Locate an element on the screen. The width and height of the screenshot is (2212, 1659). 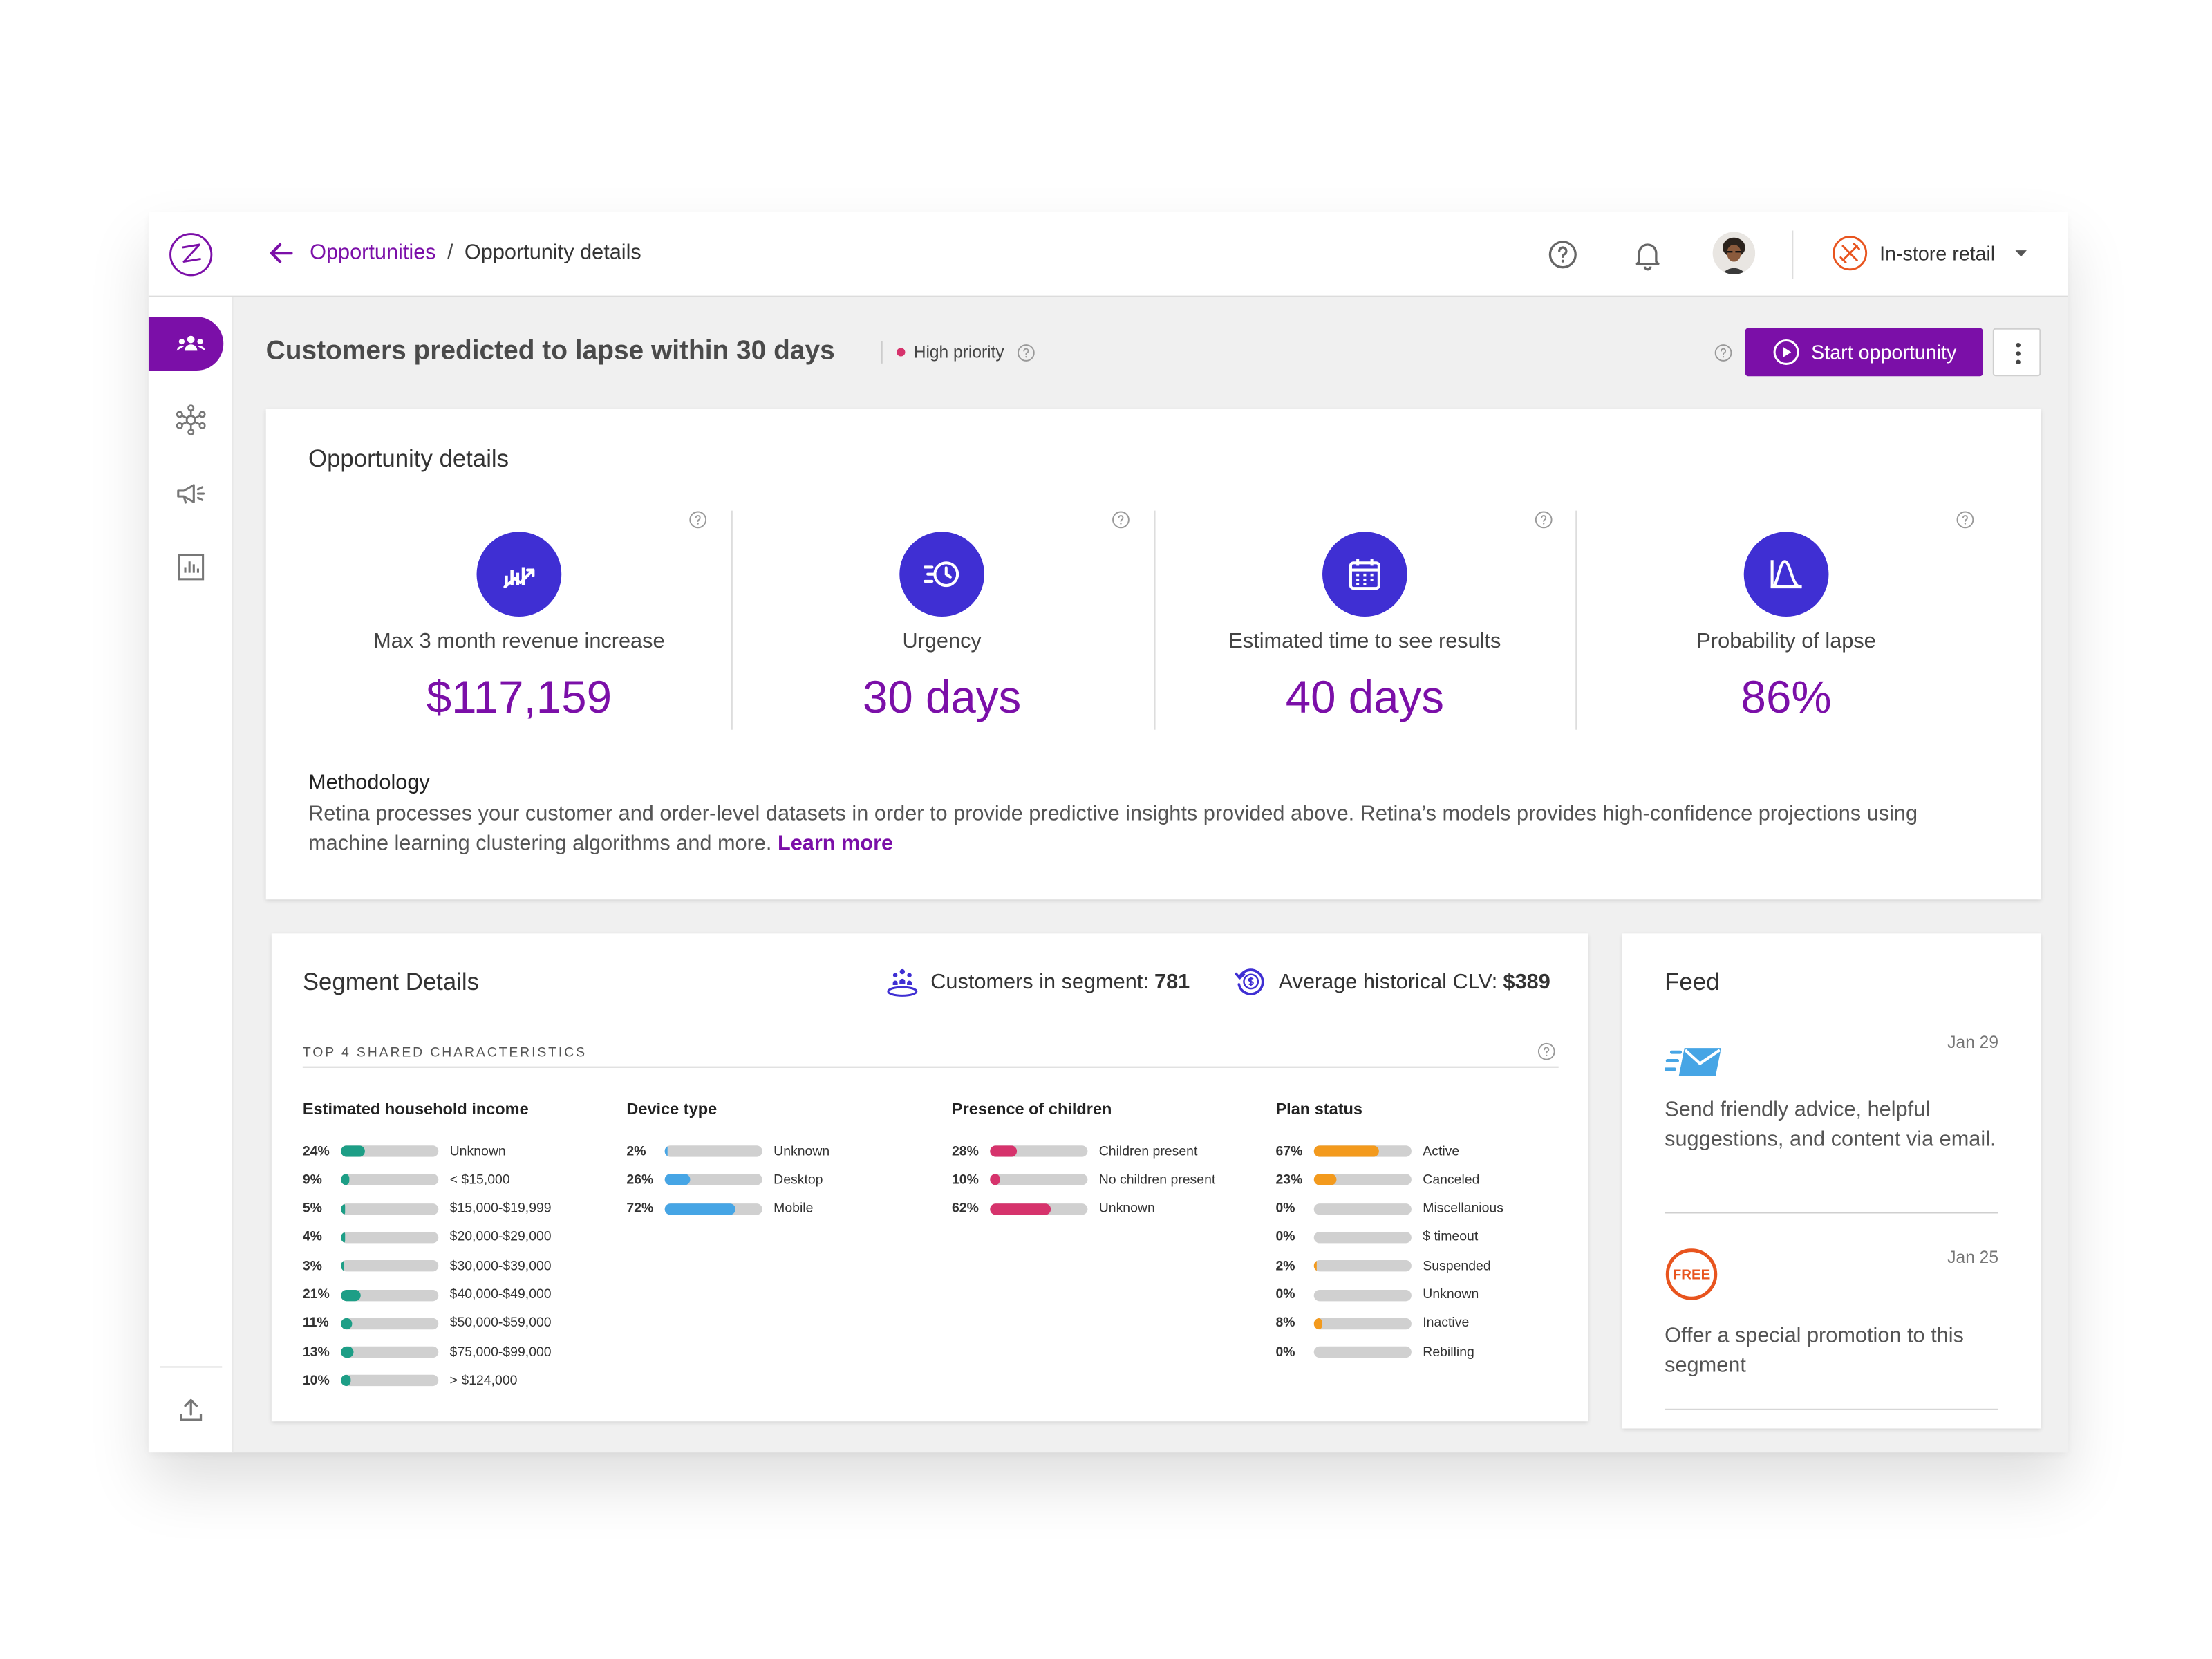
characteristic-label: $75,000-$99,000 is located at coordinates (501, 1352).